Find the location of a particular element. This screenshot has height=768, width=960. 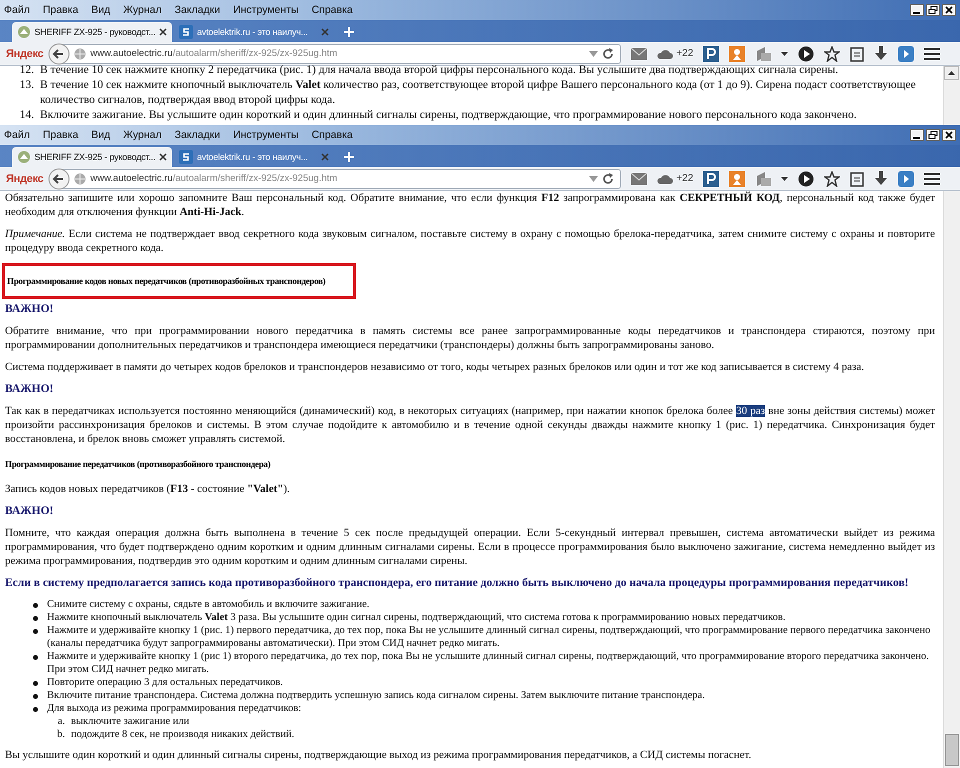

note-paragraph: Примечание. Если система не подтверждает ввод секретного кода звуковым сигналом, поставьте систему в охрану с помощью брелока-передатчика, затем снимите систему с охраны и повторите процедуру ввода секретного кода. is located at coordinates (470, 241).